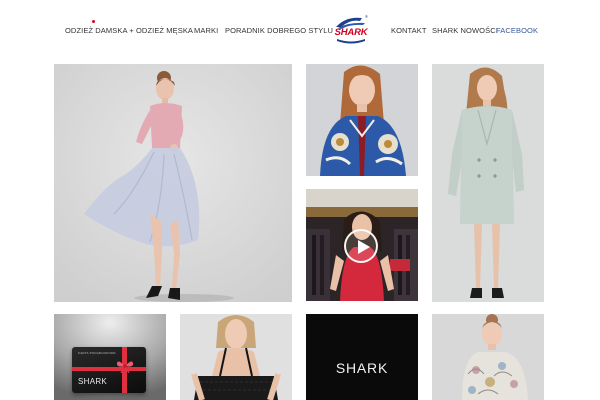 The image size is (600, 400). I want to click on mint-coat-model-photo, so click(488, 183).